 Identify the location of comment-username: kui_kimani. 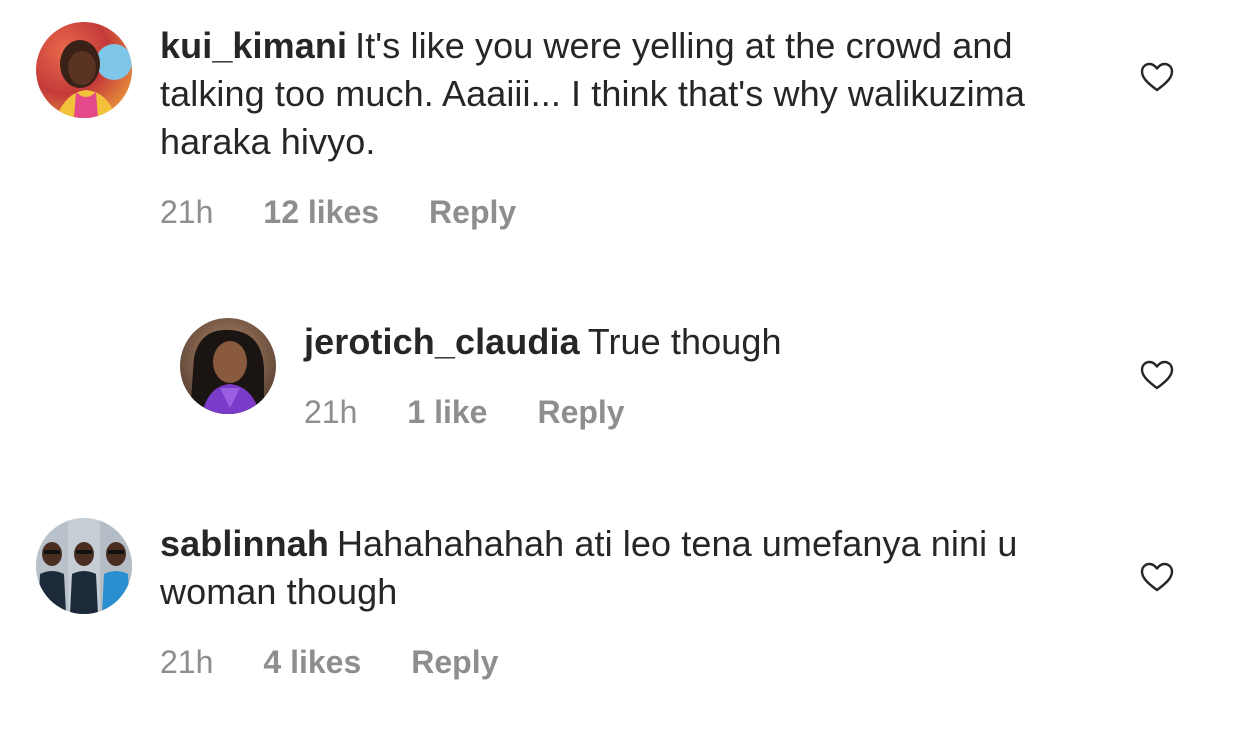
(253, 45).